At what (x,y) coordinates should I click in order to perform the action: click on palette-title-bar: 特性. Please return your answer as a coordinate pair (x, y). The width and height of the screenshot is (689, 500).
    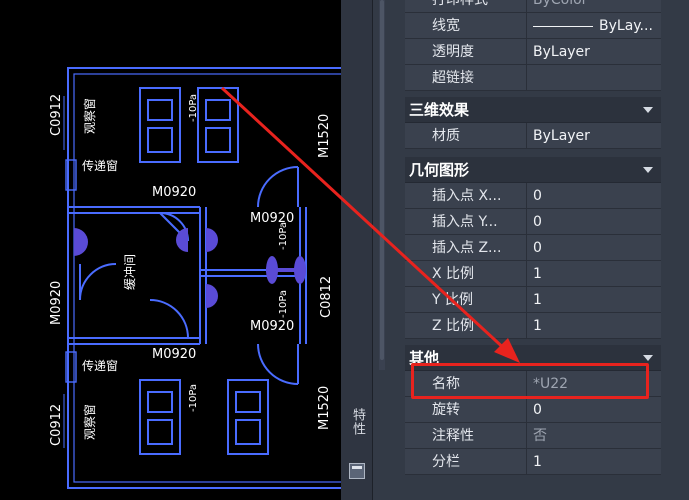
    Looking at the image, I should click on (357, 250).